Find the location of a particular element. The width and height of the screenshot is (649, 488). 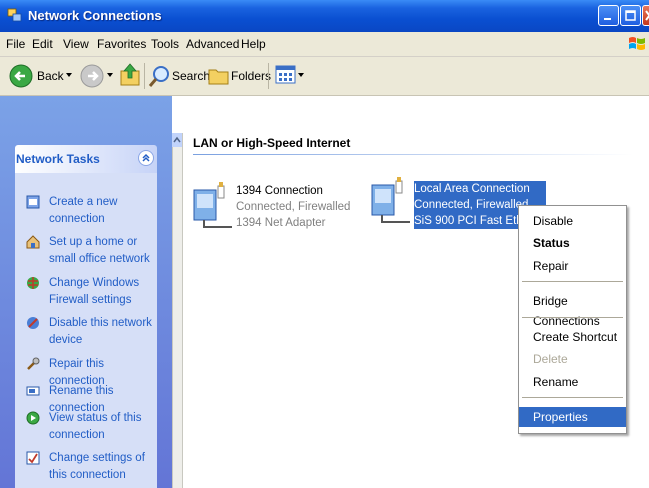

task-label: Disable this network device is located at coordinates (104, 332).